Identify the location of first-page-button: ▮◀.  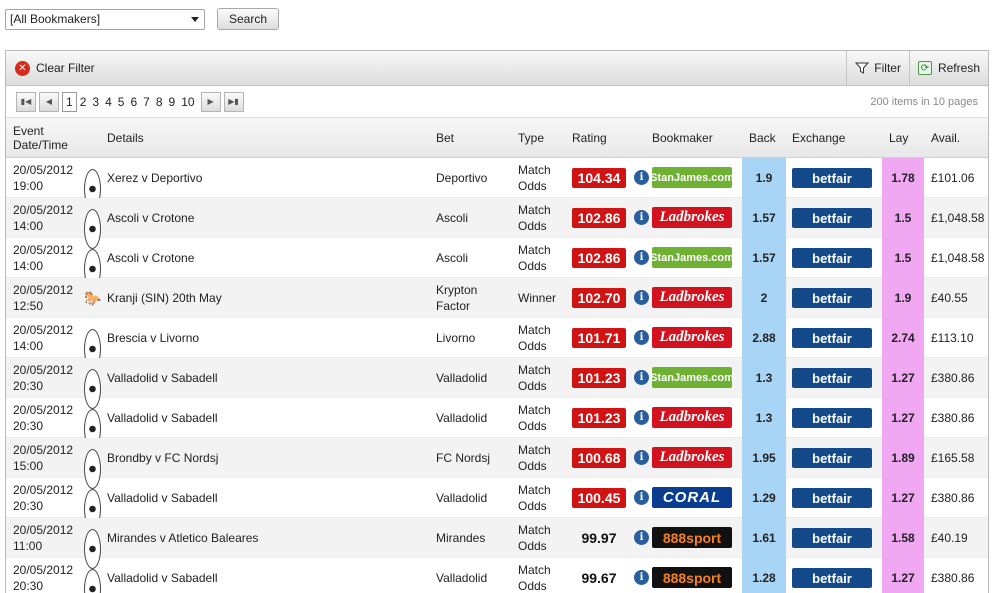
(26, 101).